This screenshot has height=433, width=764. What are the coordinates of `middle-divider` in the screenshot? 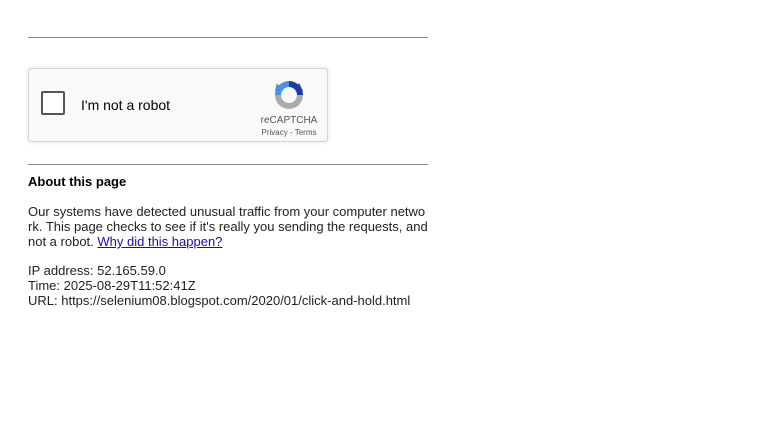 It's located at (228, 164).